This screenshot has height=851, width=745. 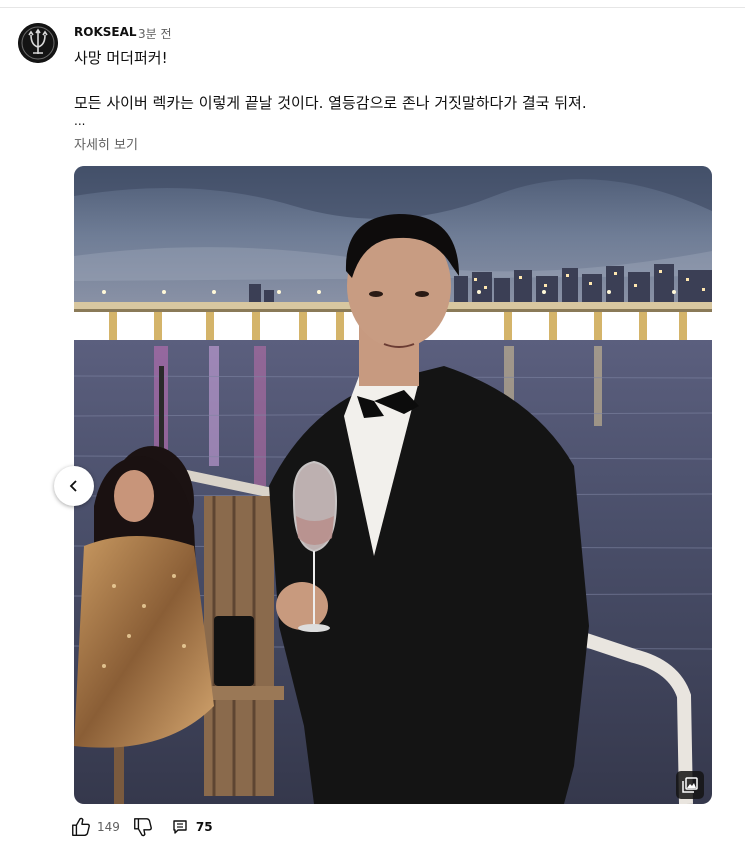 What do you see at coordinates (121, 58) in the screenshot?
I see `post-text-line: 사망 머더퍼커!` at bounding box center [121, 58].